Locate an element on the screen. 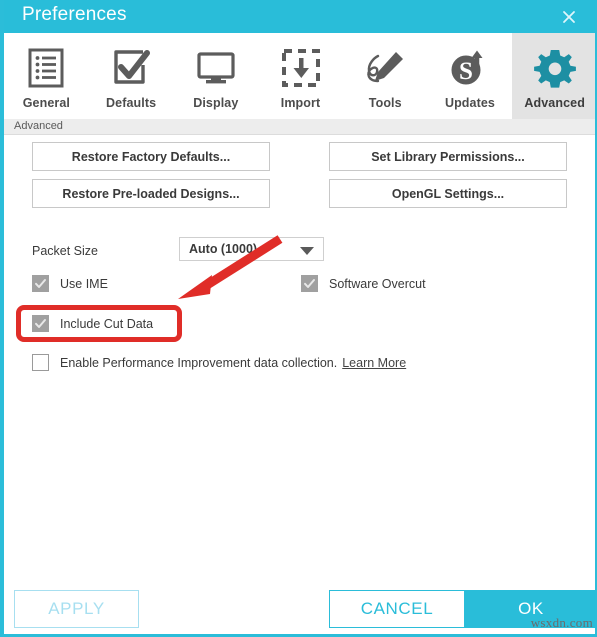 This screenshot has width=597, height=637. cancel-button: CANCEL is located at coordinates (397, 609).